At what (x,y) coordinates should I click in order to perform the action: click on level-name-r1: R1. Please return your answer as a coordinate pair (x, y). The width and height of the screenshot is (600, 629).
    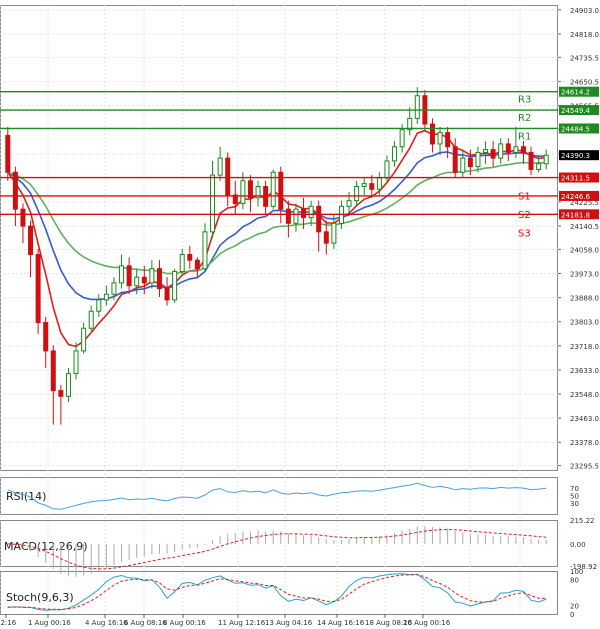
    Looking at the image, I should click on (524, 136).